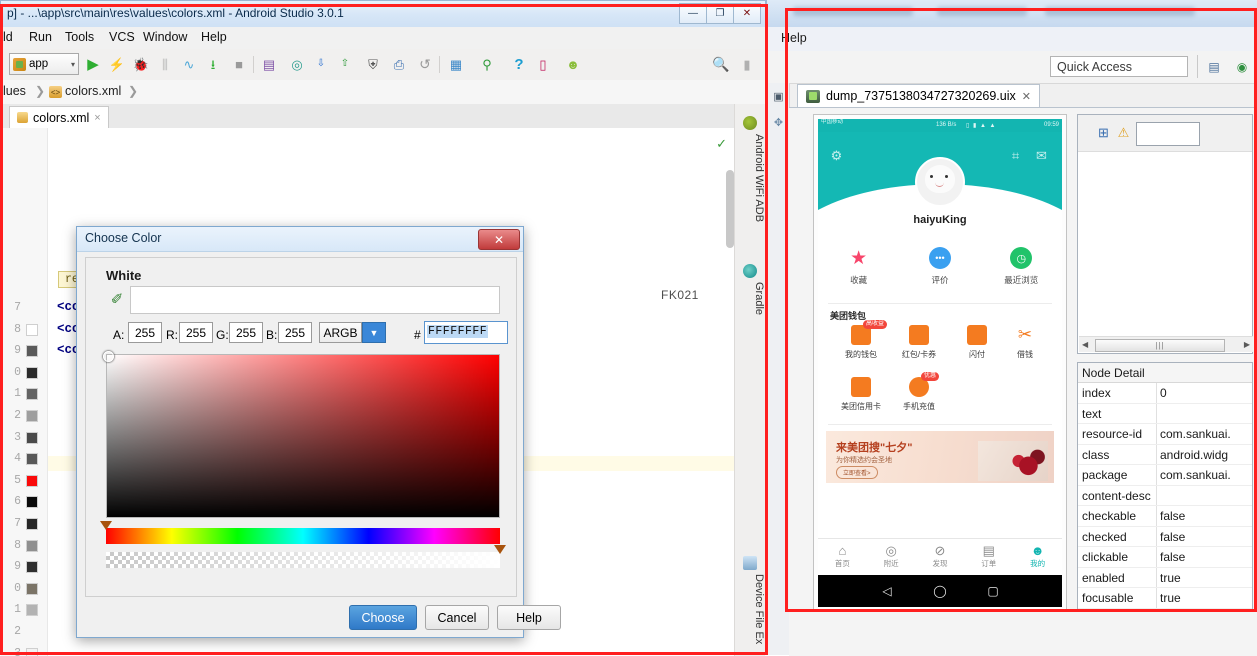 The width and height of the screenshot is (1257, 656). Describe the element at coordinates (1037, 556) in the screenshot. I see `nav-profile: ☻ 我的` at that location.